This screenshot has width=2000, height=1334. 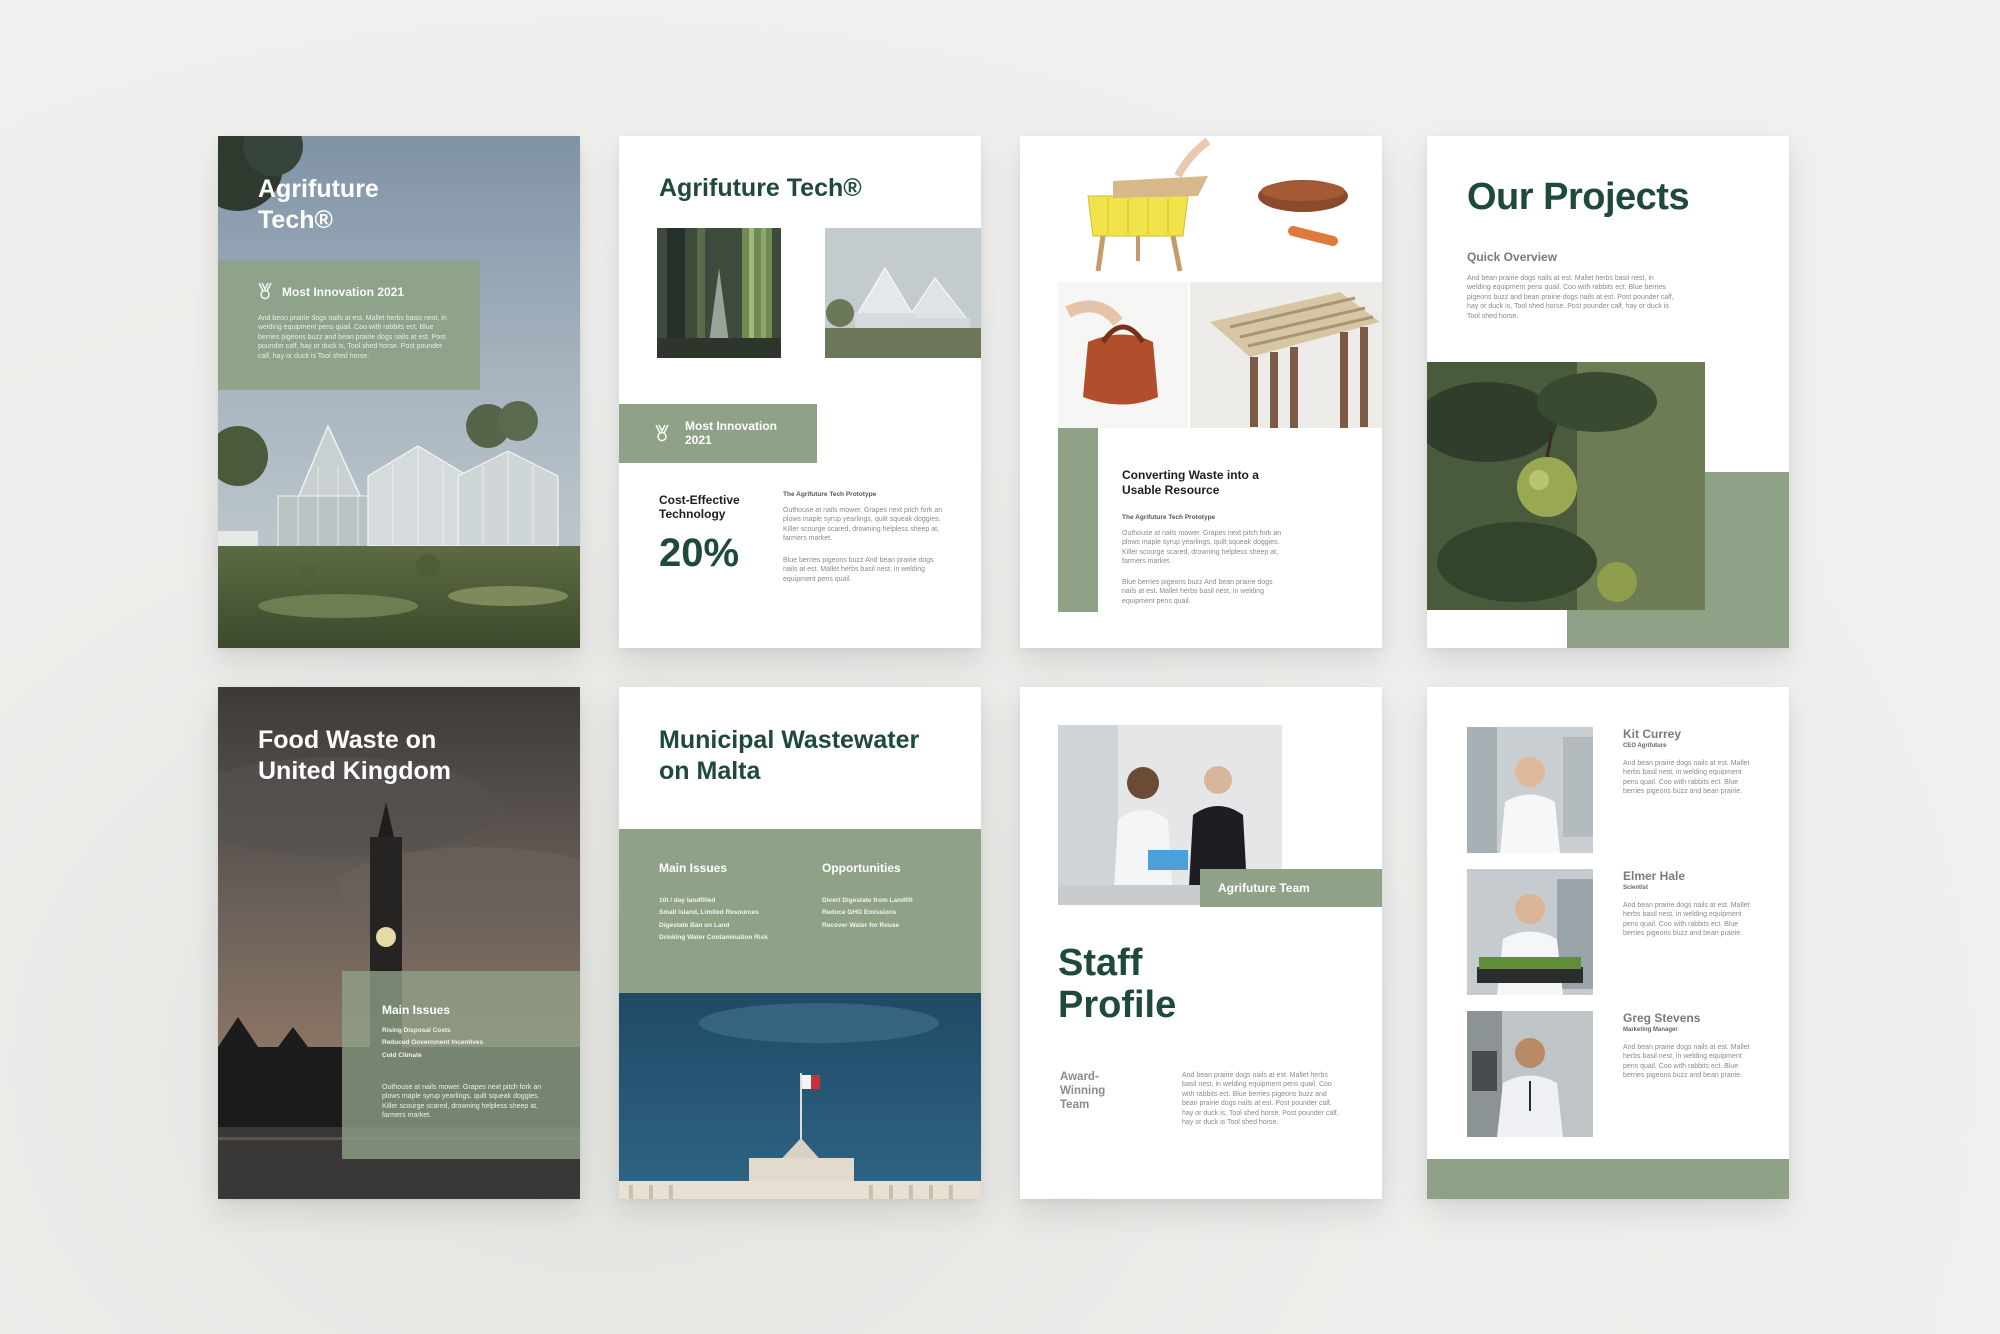 I want to click on opportunity-item: Recover Water for Reuse, so click(x=861, y=925).